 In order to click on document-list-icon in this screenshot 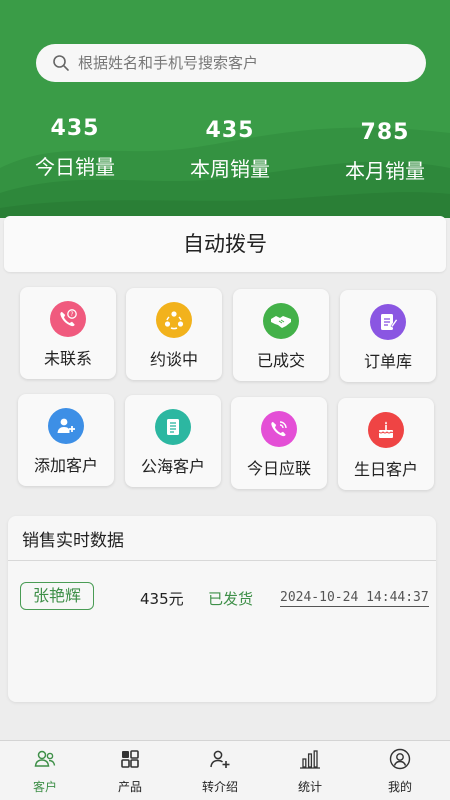, I will do `click(173, 427)`.